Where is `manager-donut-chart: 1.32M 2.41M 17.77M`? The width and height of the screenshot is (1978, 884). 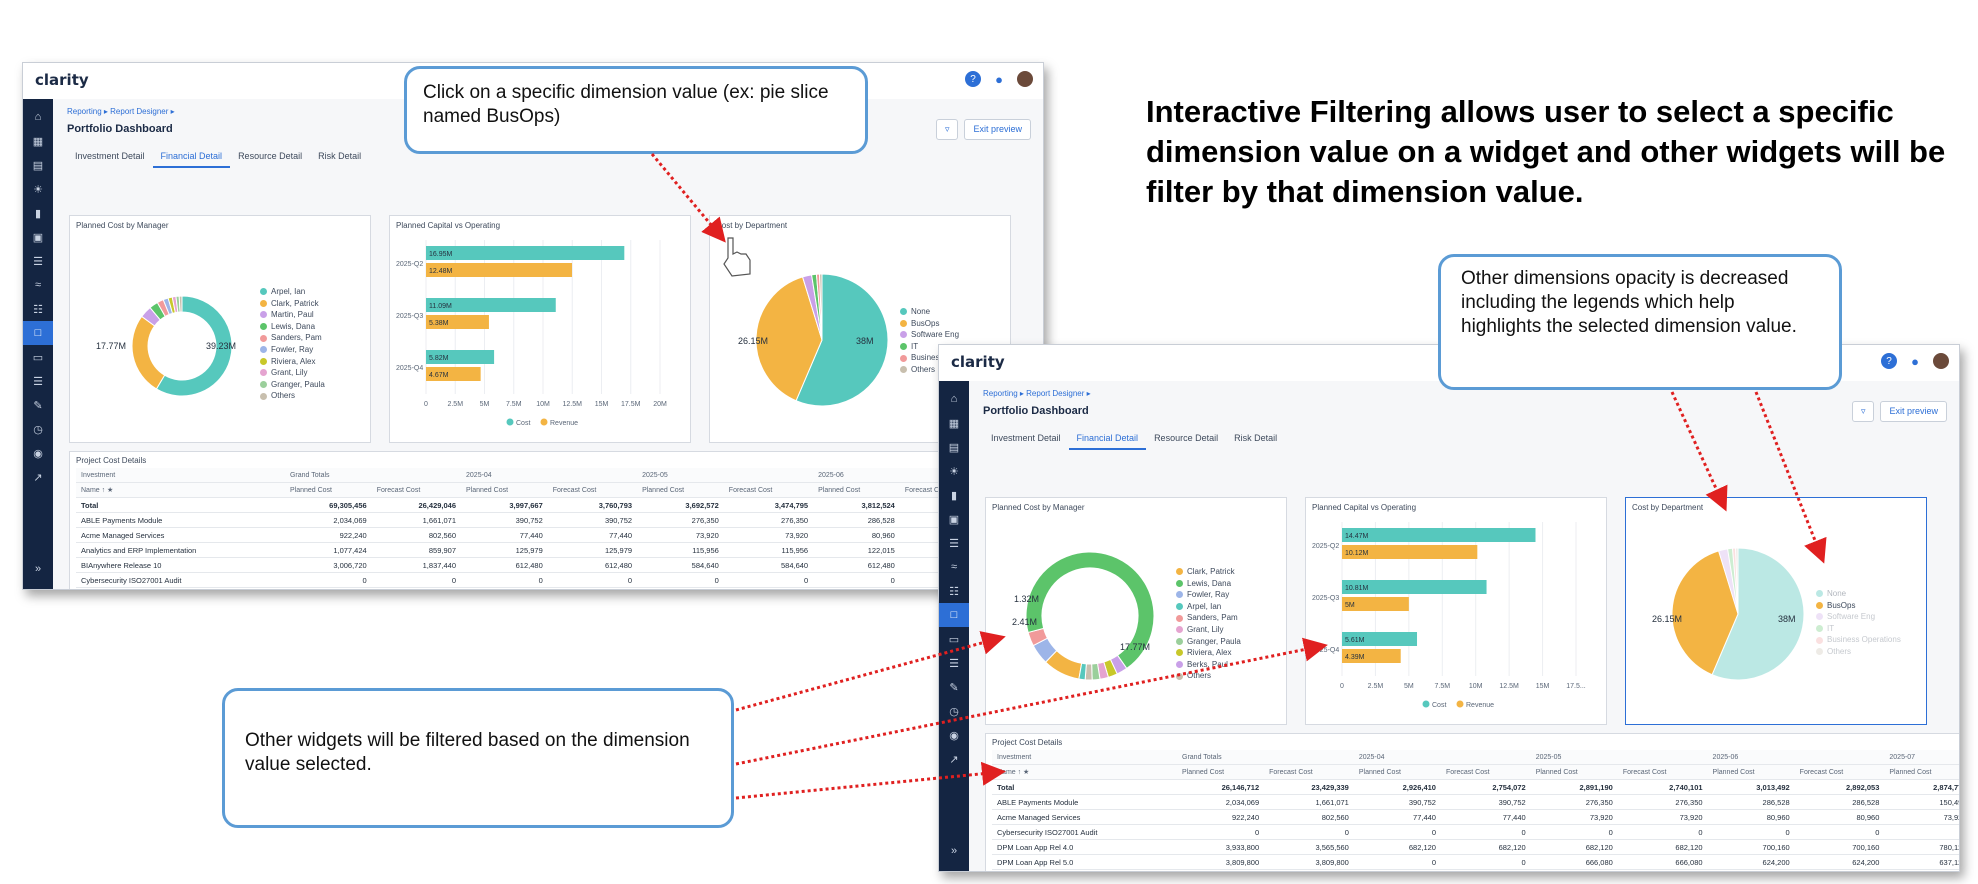
manager-donut-chart: 1.32M 2.41M 17.77M is located at coordinates (1136, 611).